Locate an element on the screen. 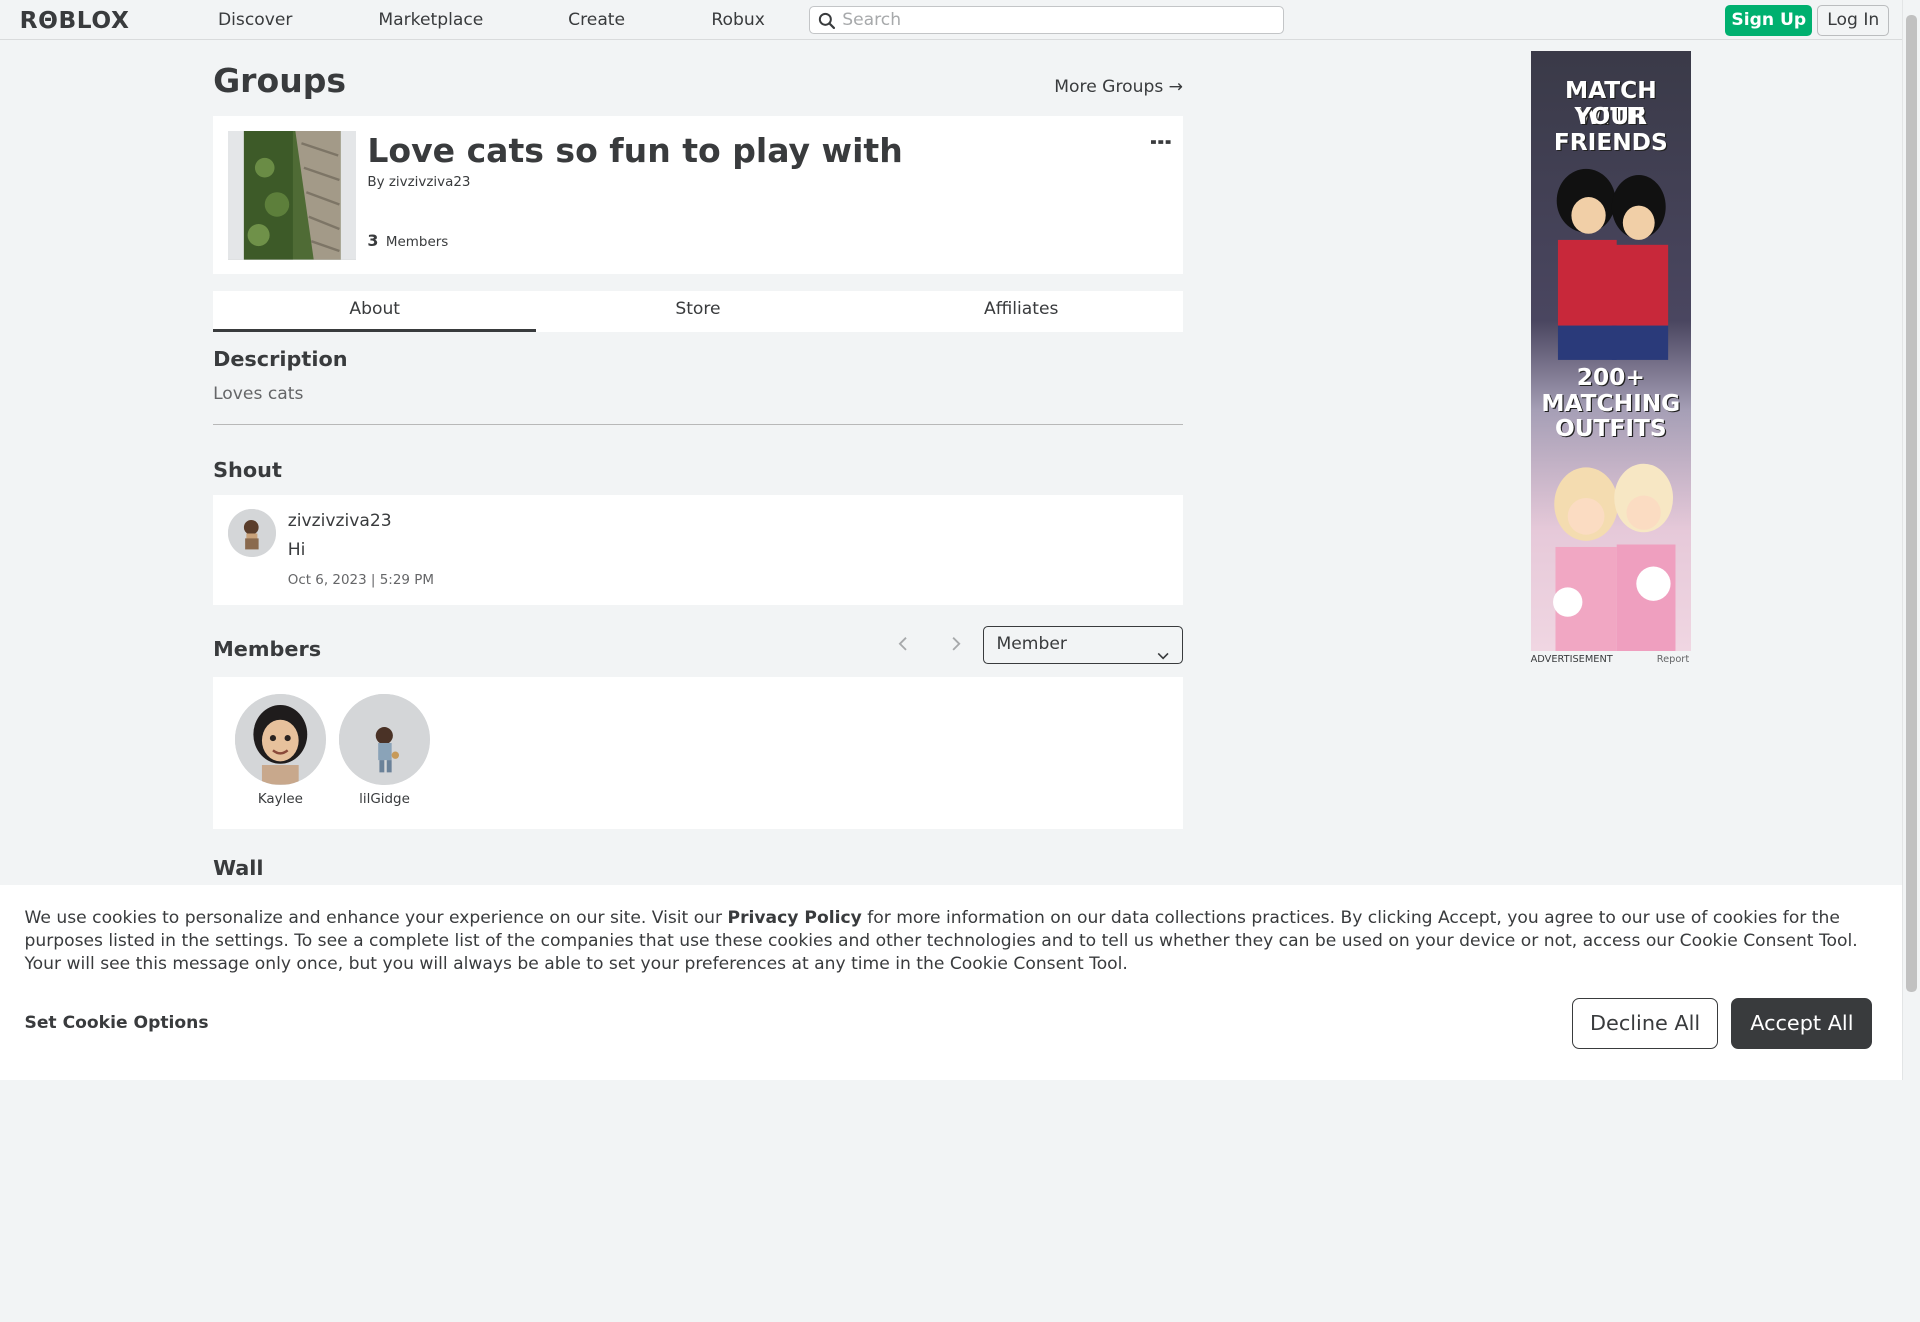 This screenshot has height=1322, width=1920. tab-store: Store is located at coordinates (697, 311).